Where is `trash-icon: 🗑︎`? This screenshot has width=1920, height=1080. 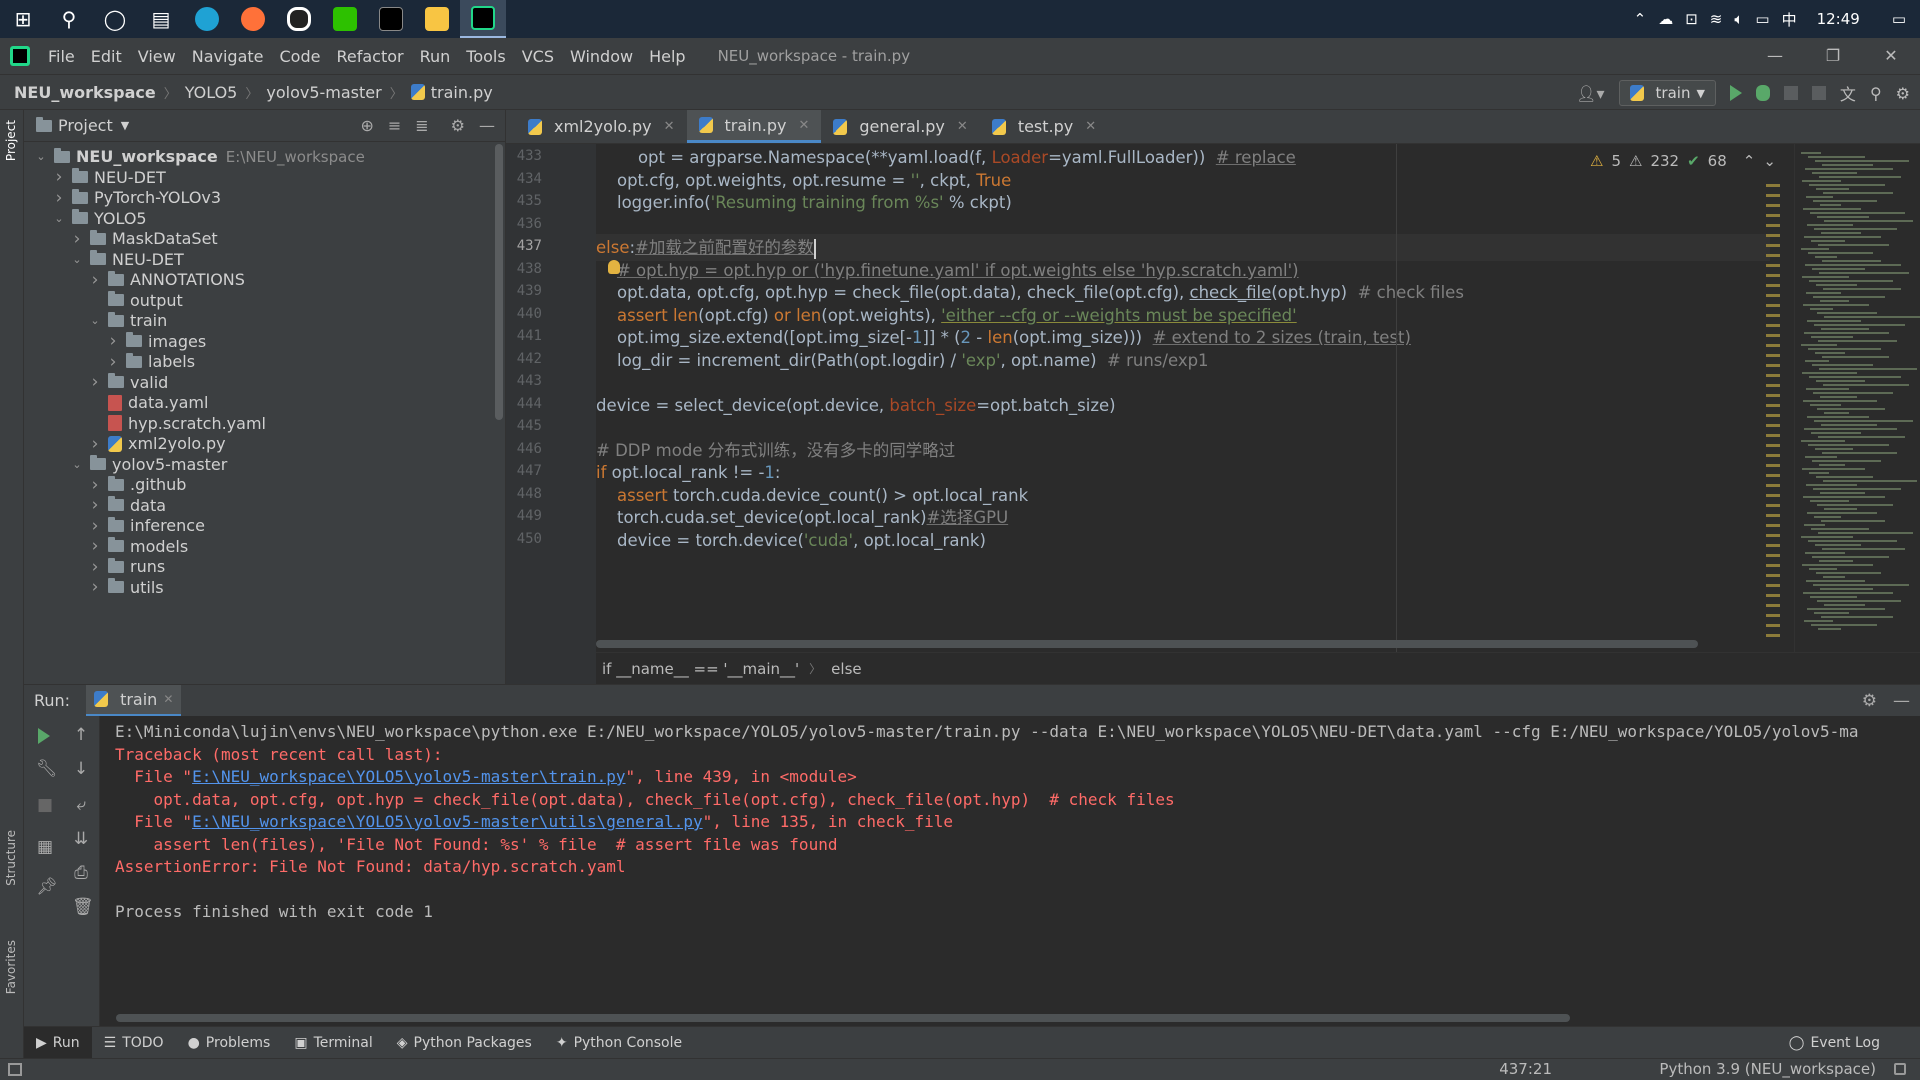 trash-icon: 🗑︎ is located at coordinates (83, 907).